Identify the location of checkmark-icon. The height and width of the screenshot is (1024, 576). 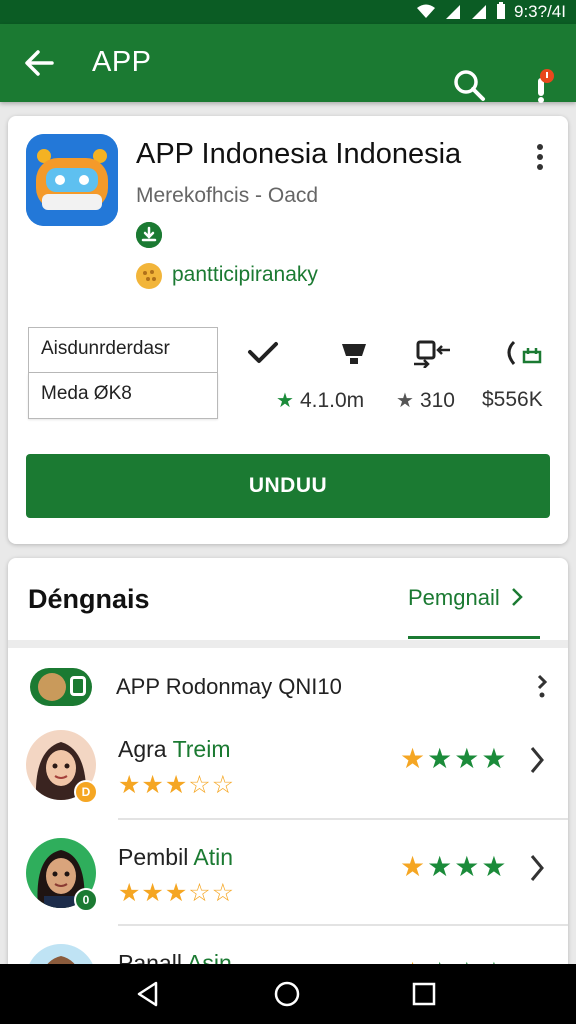
(263, 353).